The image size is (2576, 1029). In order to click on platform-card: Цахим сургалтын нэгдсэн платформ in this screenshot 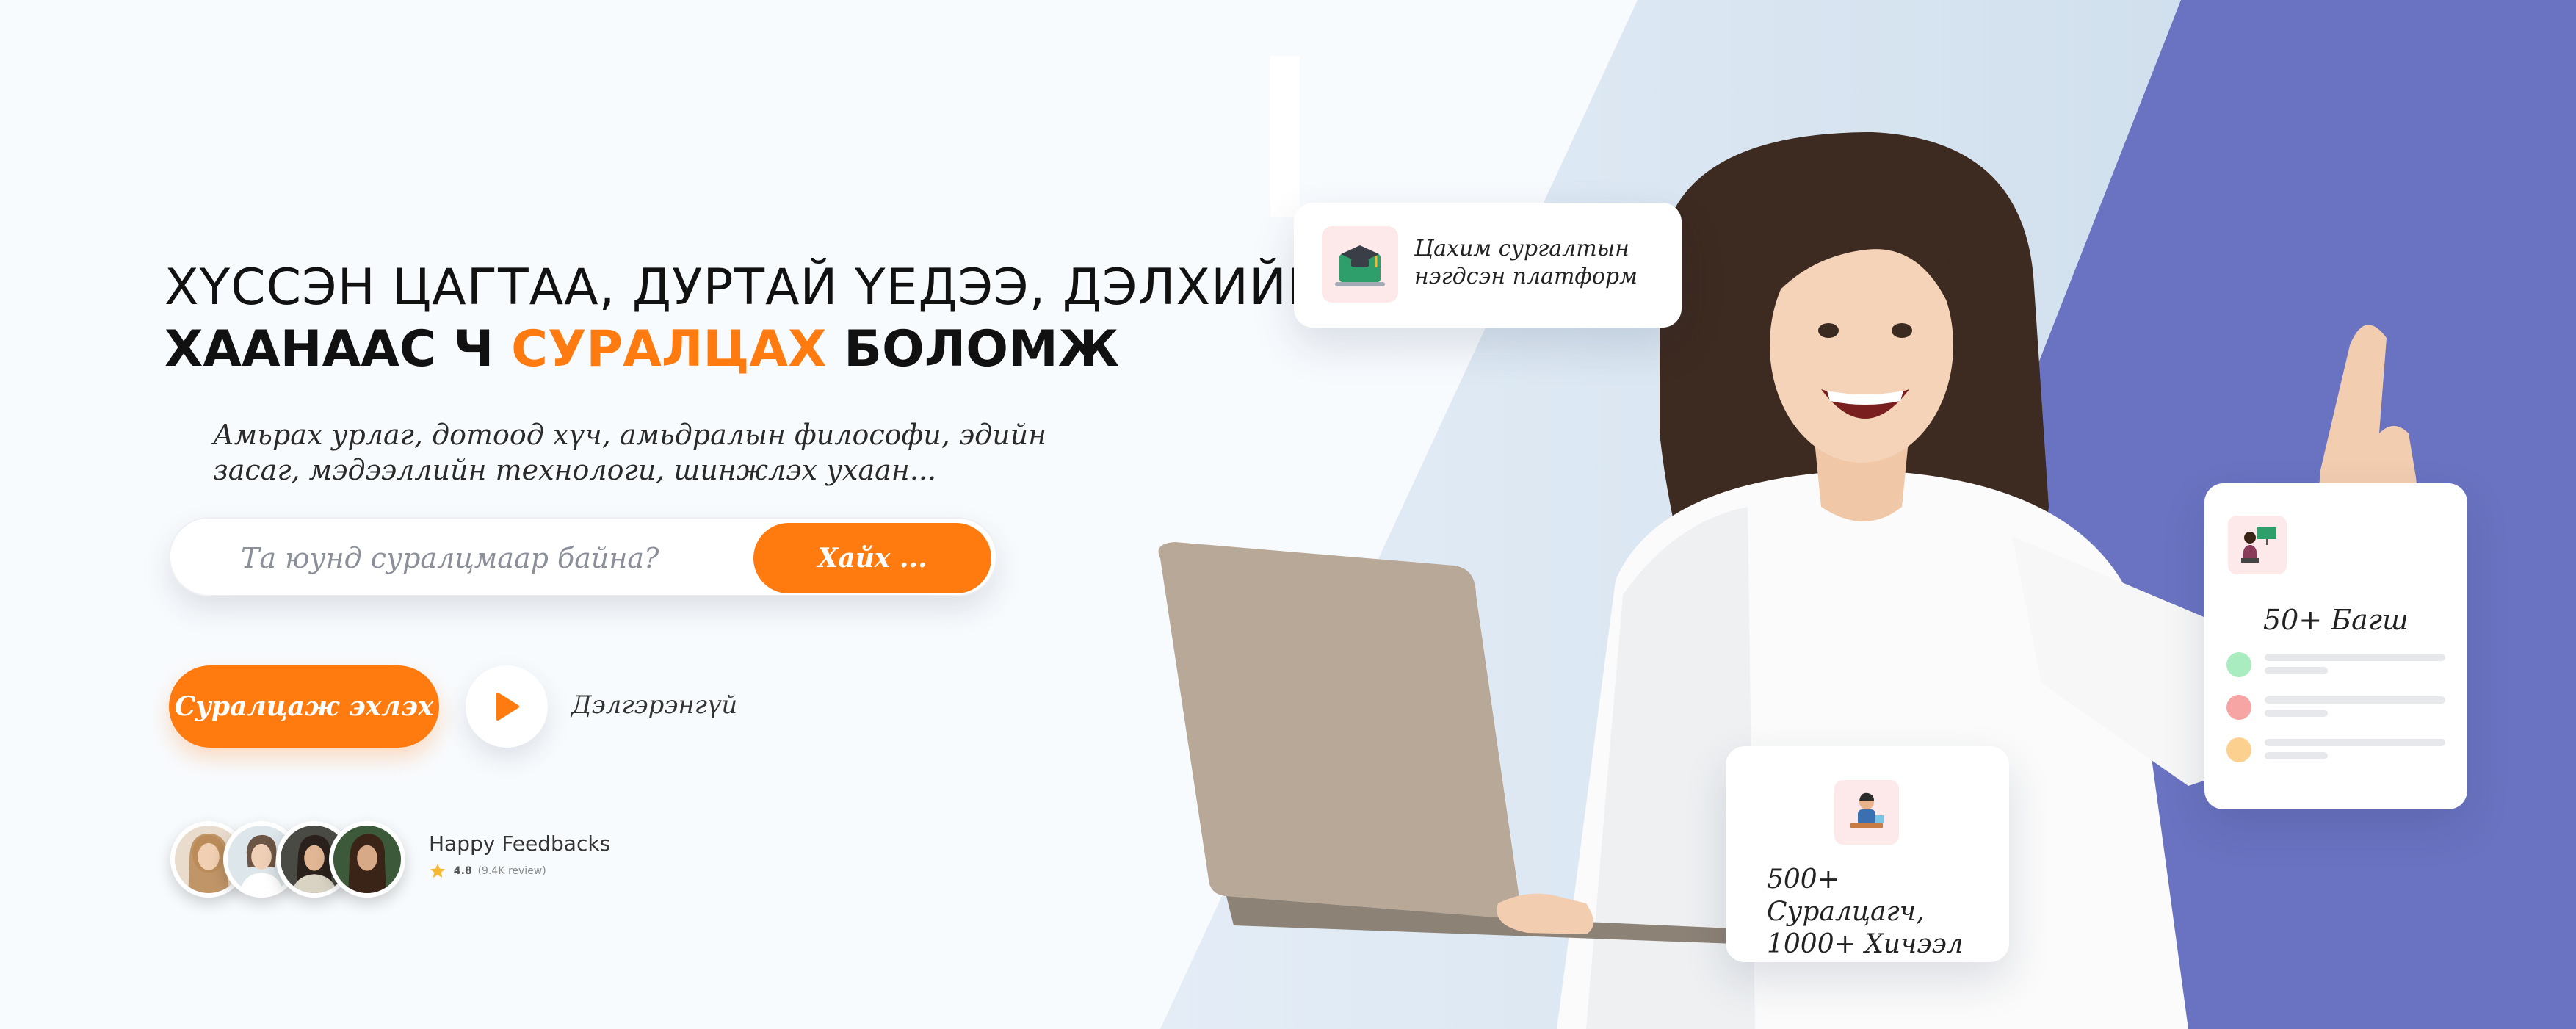, I will do `click(1488, 265)`.